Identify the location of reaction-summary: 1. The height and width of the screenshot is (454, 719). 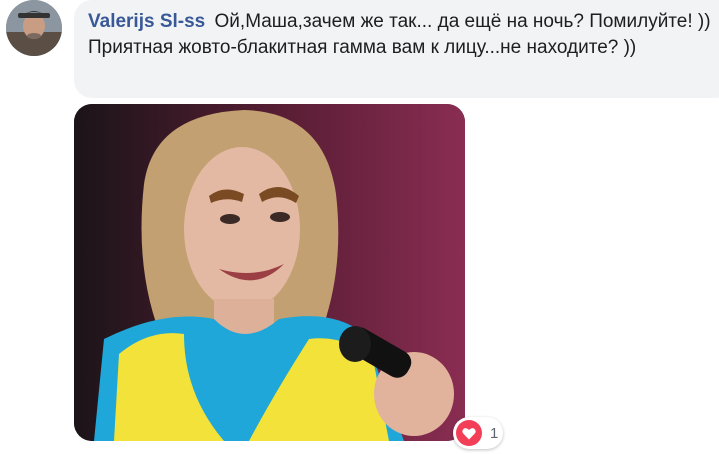
(478, 433).